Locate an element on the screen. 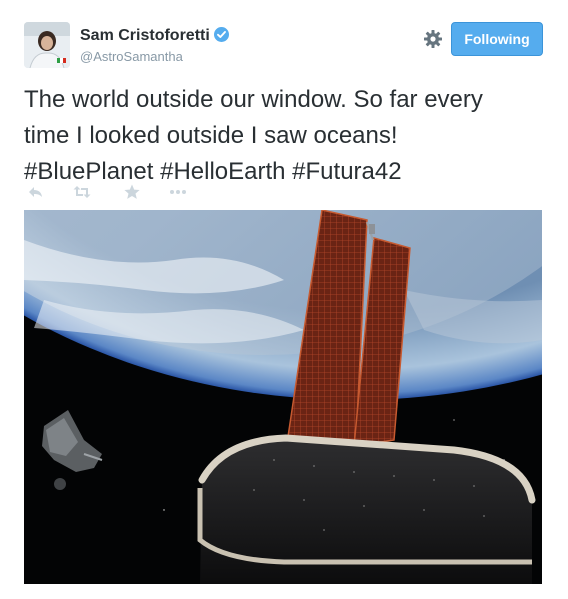 The image size is (568, 599). gear-icon is located at coordinates (433, 39).